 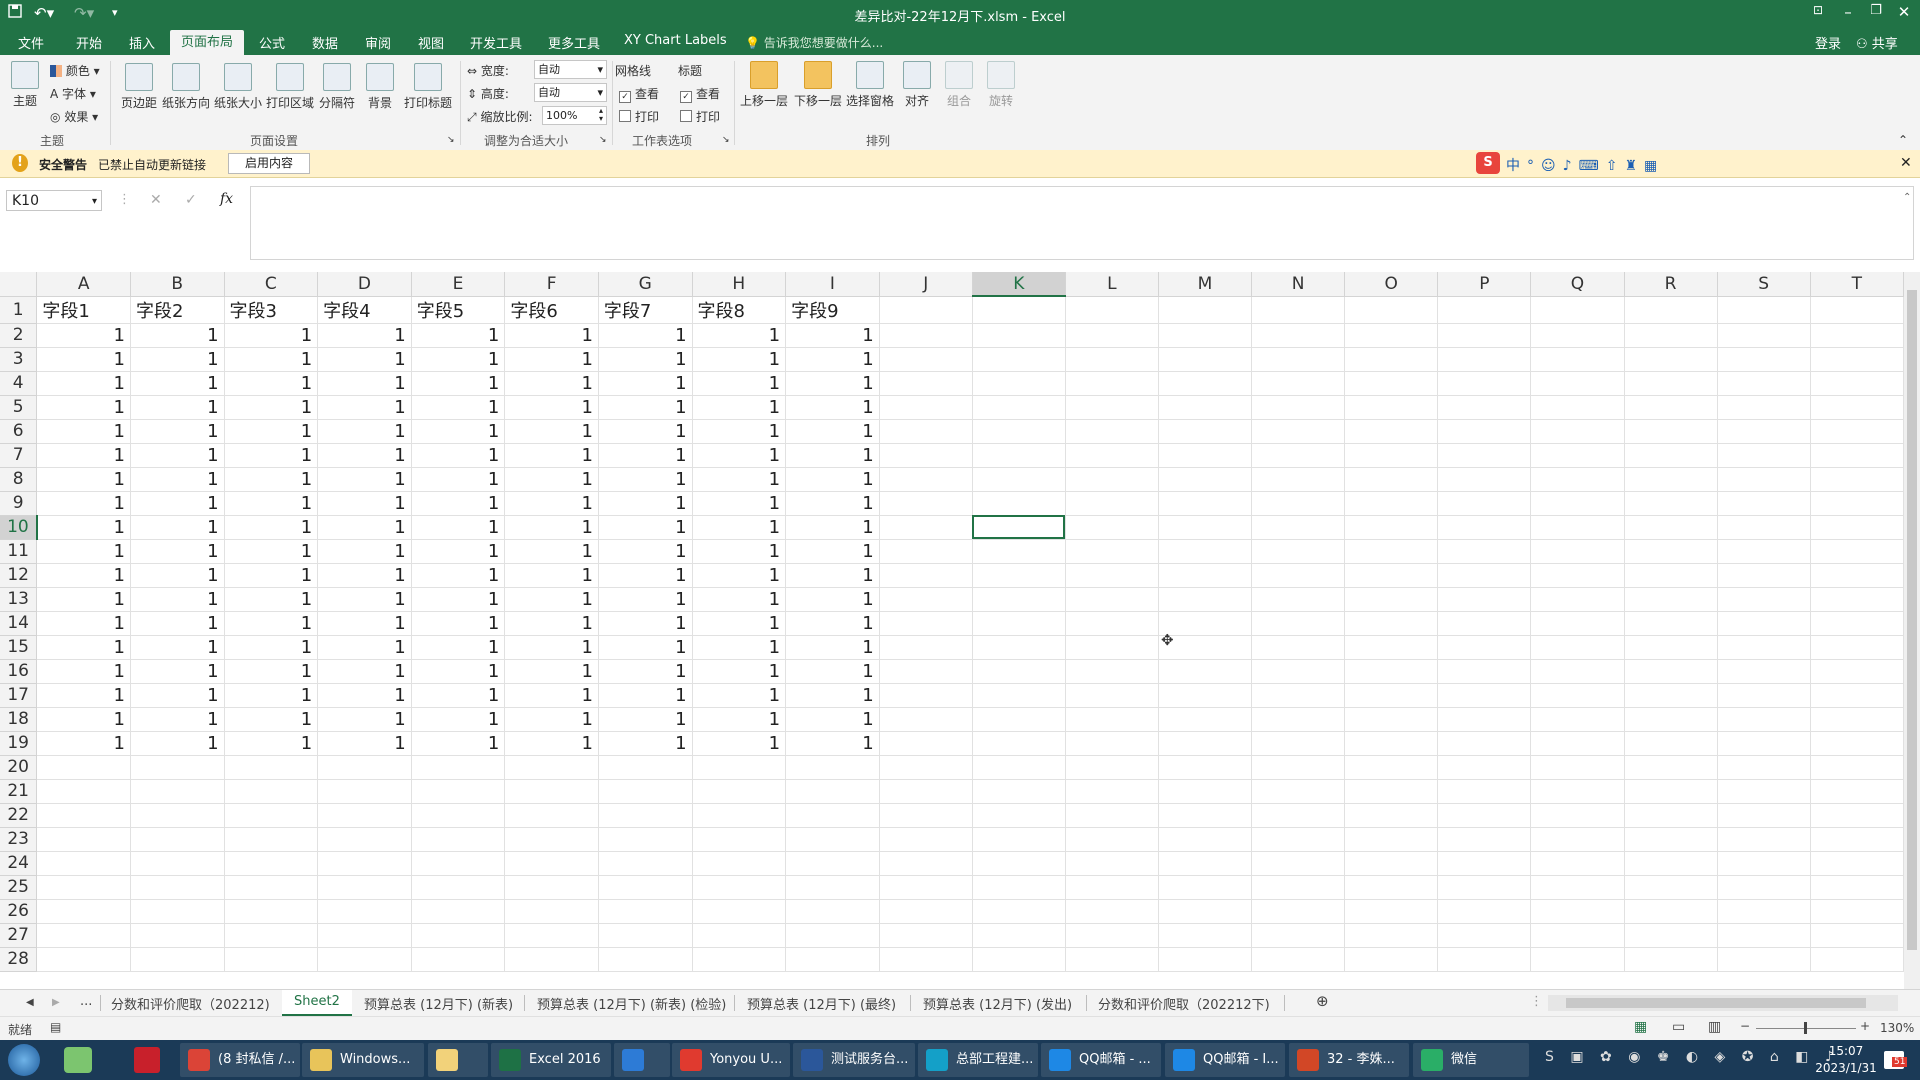 I want to click on taskbar-item: 微信, so click(x=1471, y=1060).